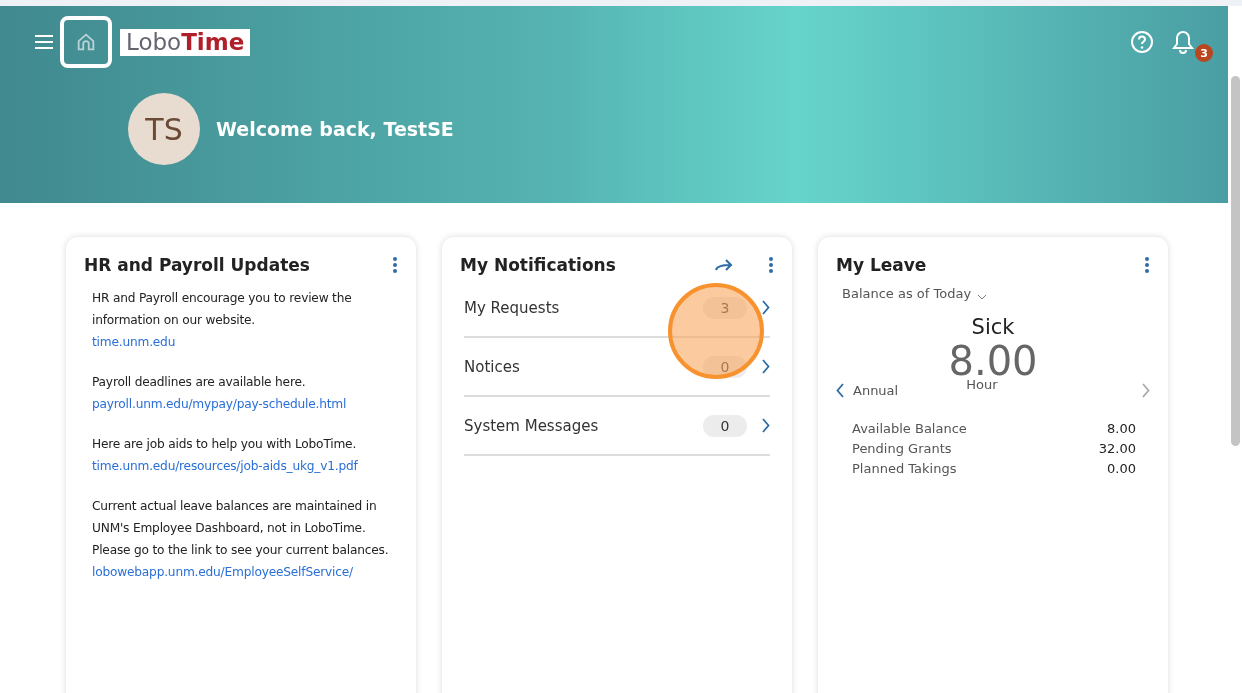 Image resolution: width=1242 pixels, height=693 pixels. What do you see at coordinates (532, 425) in the screenshot?
I see `notification-label: System Messages` at bounding box center [532, 425].